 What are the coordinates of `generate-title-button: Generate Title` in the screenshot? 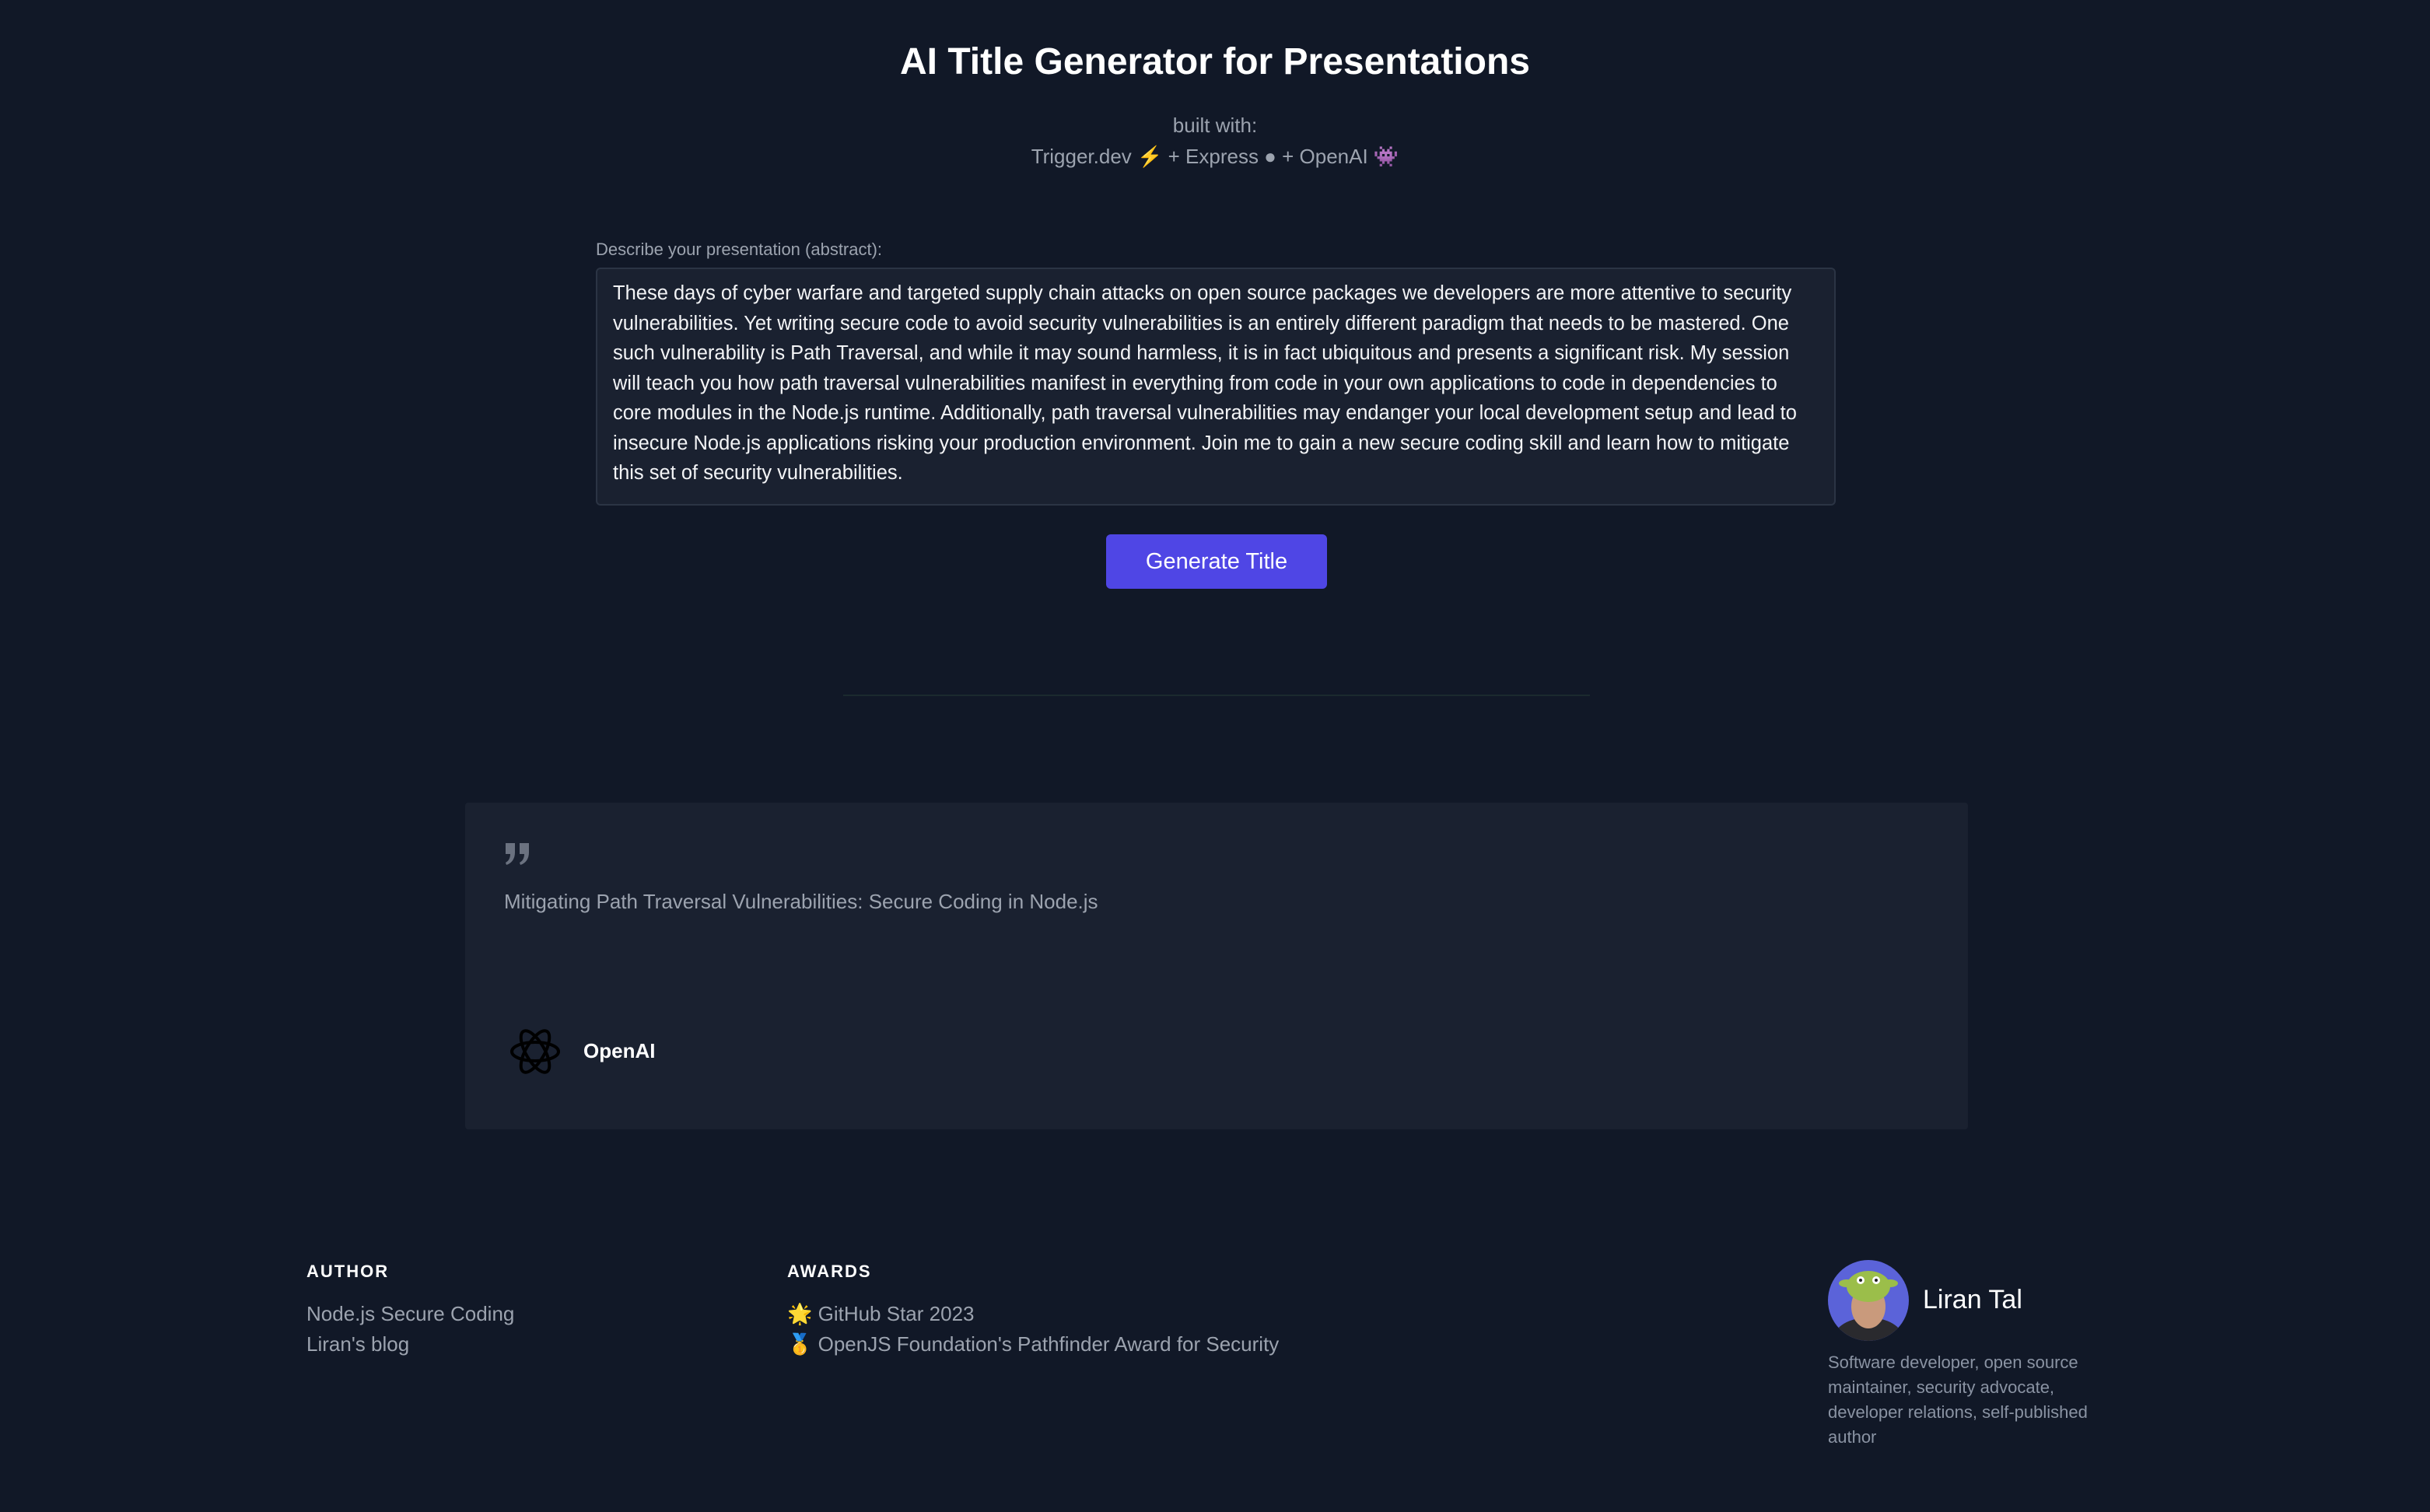 It's located at (1216, 561).